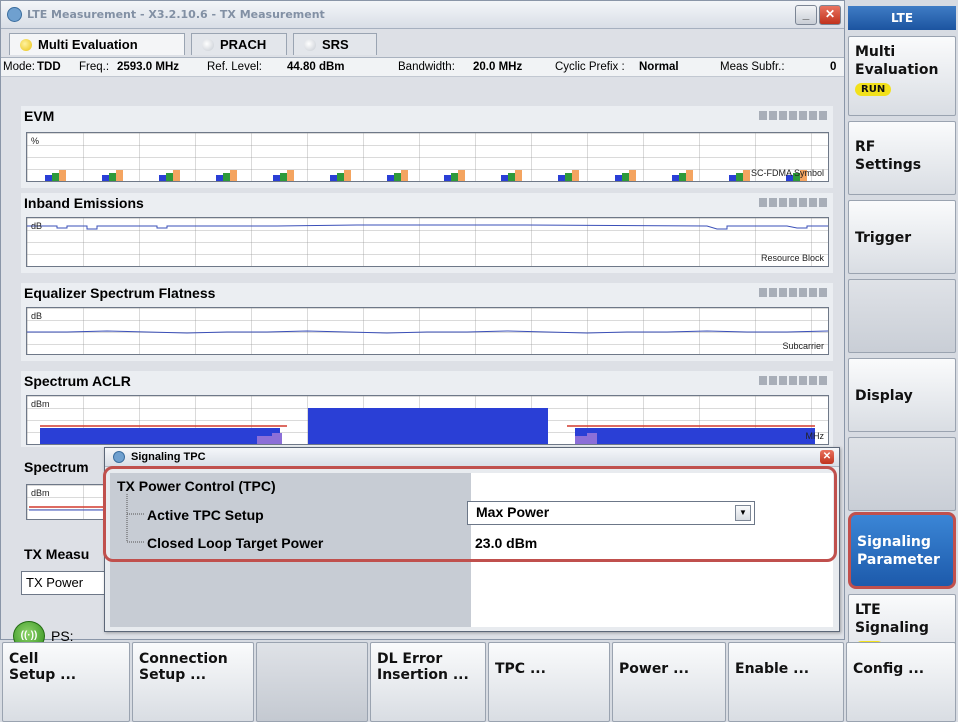  I want to click on freq-label: Freq.:, so click(94, 67).